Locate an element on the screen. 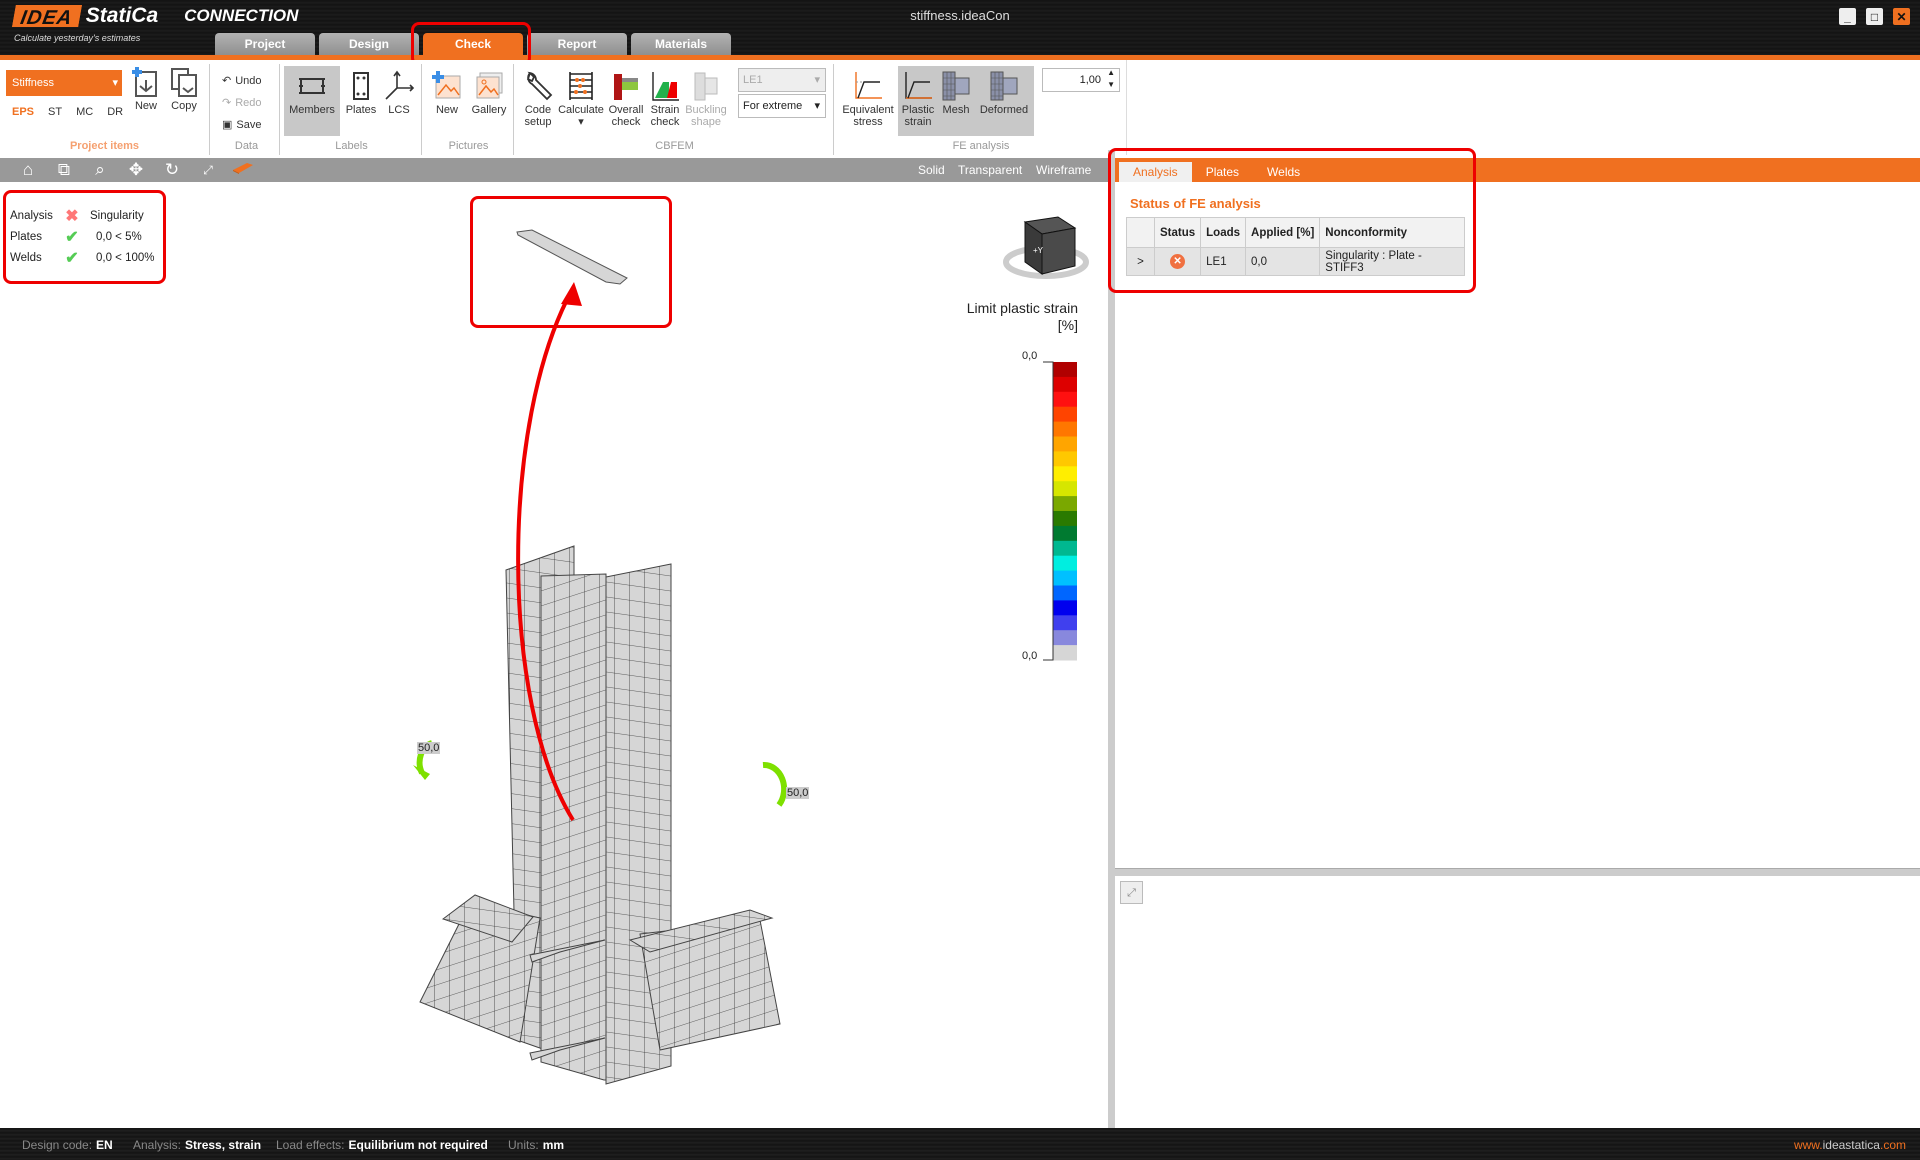  new-item-button: New is located at coordinates (146, 89).